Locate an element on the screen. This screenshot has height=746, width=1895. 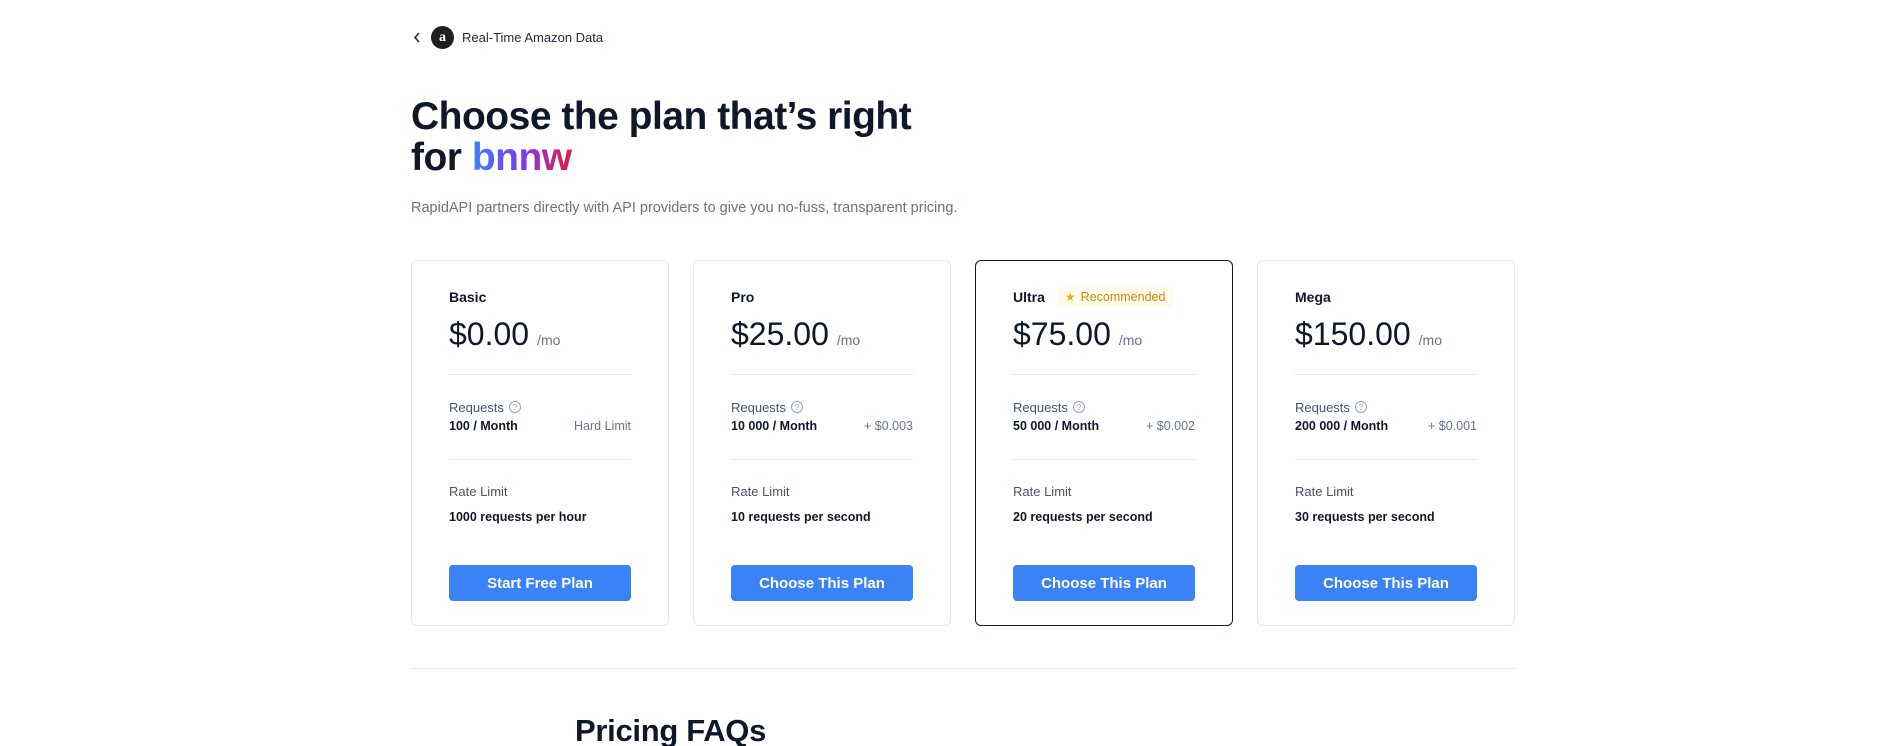
star-icon: ★ is located at coordinates (1070, 297).